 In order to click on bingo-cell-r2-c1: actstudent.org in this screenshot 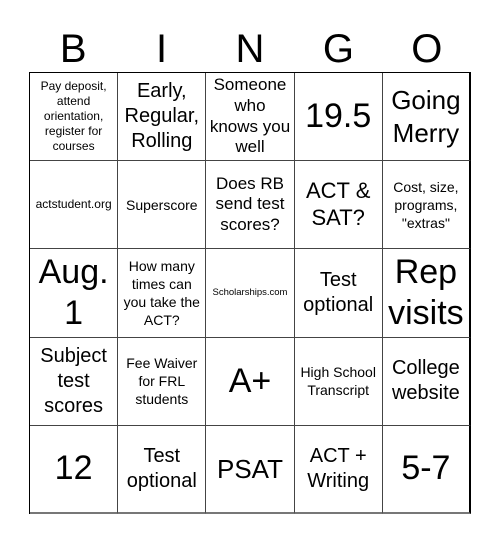, I will do `click(74, 205)`.